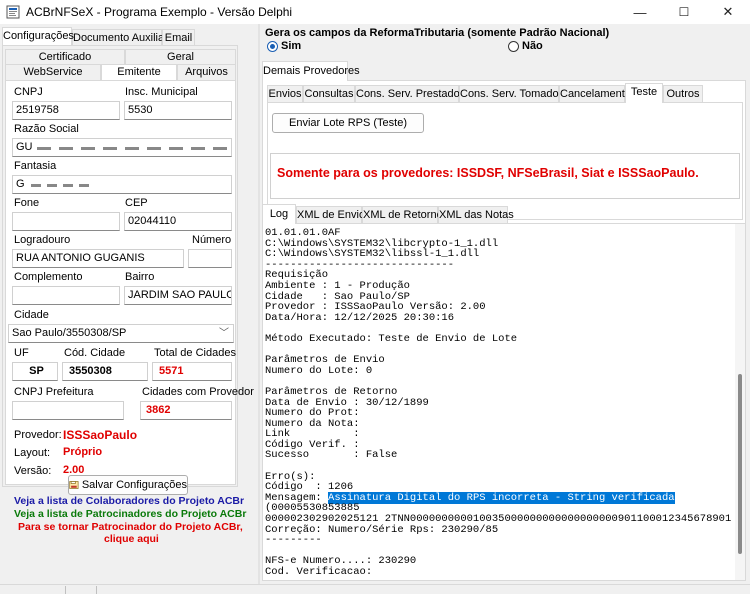  I want to click on cidade-select: Sao Paulo/3550308/SP ﹀, so click(121, 333).